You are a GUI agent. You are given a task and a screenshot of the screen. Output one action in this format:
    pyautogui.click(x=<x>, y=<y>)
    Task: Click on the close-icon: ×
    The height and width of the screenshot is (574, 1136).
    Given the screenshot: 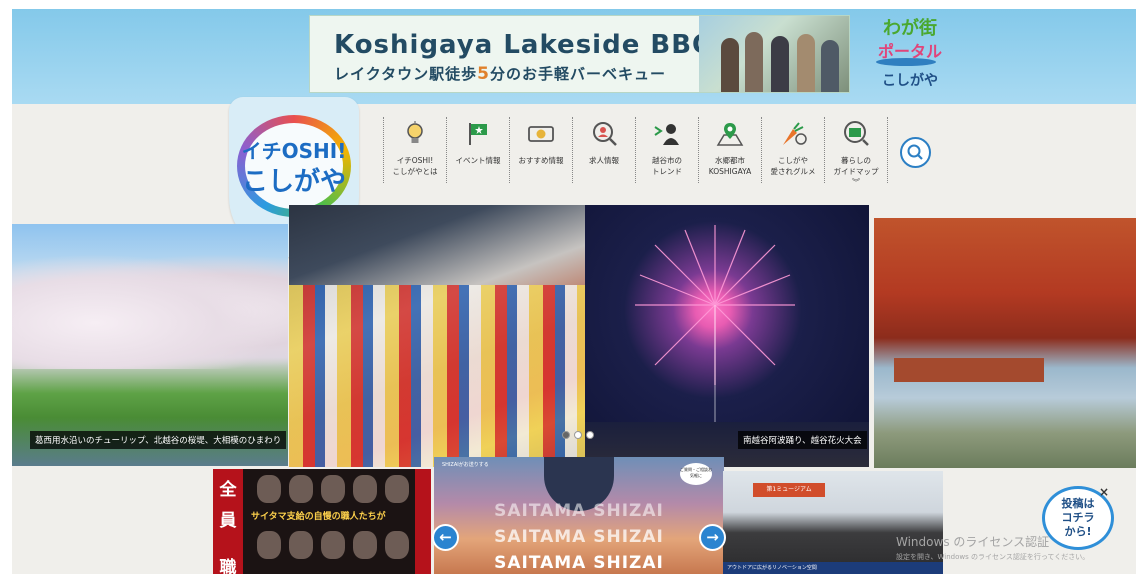 What is the action you would take?
    pyautogui.click(x=1106, y=492)
    